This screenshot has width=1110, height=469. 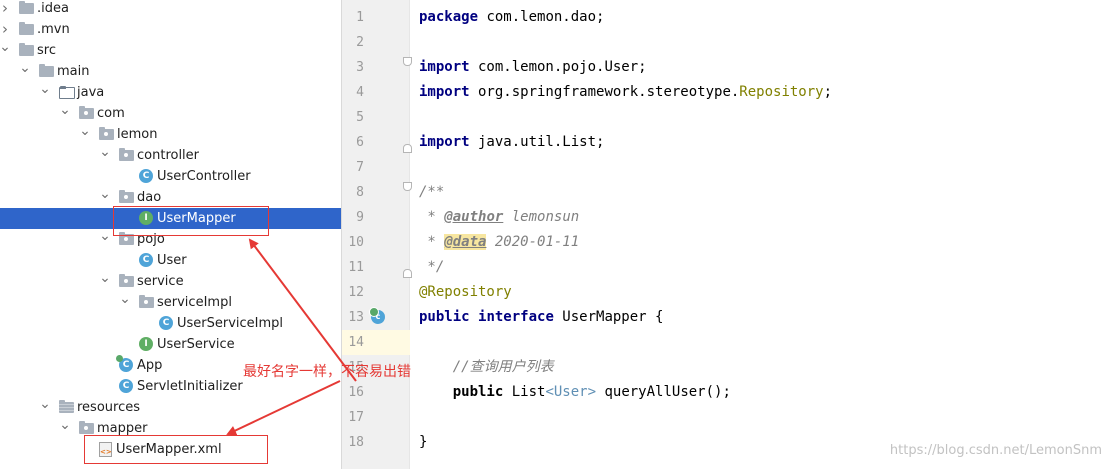 What do you see at coordinates (356, 342) in the screenshot?
I see `line-number: 14` at bounding box center [356, 342].